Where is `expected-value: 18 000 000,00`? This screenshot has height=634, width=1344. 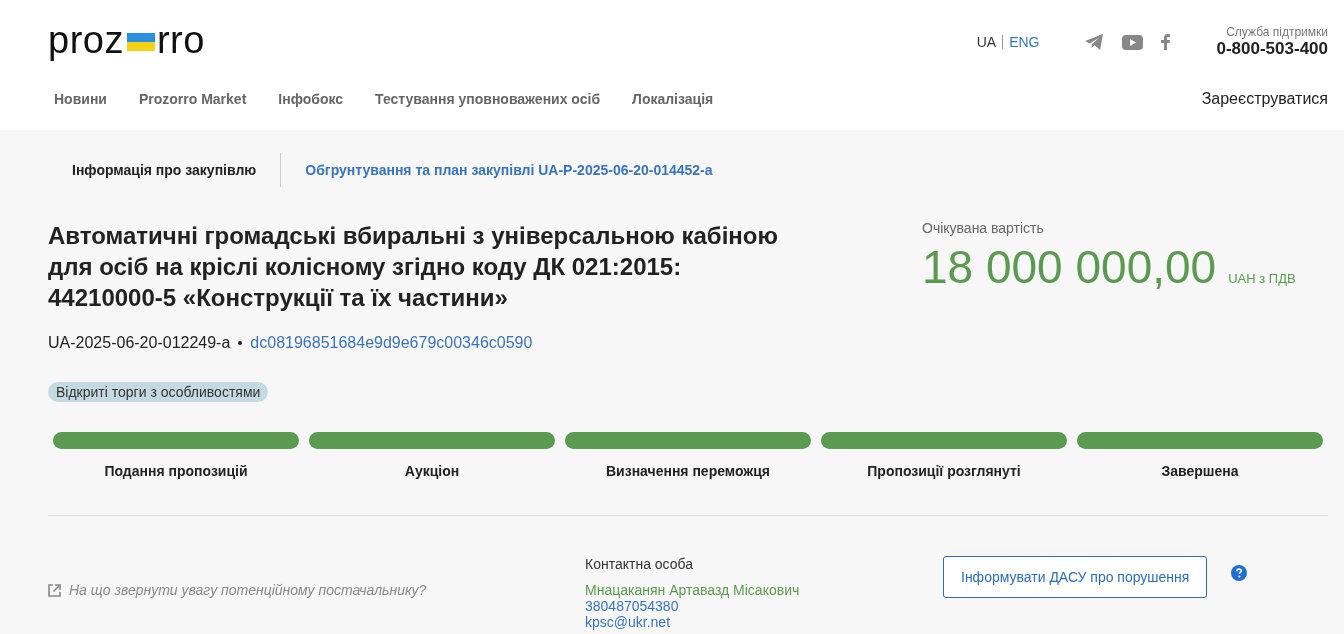 expected-value: 18 000 000,00 is located at coordinates (1069, 267).